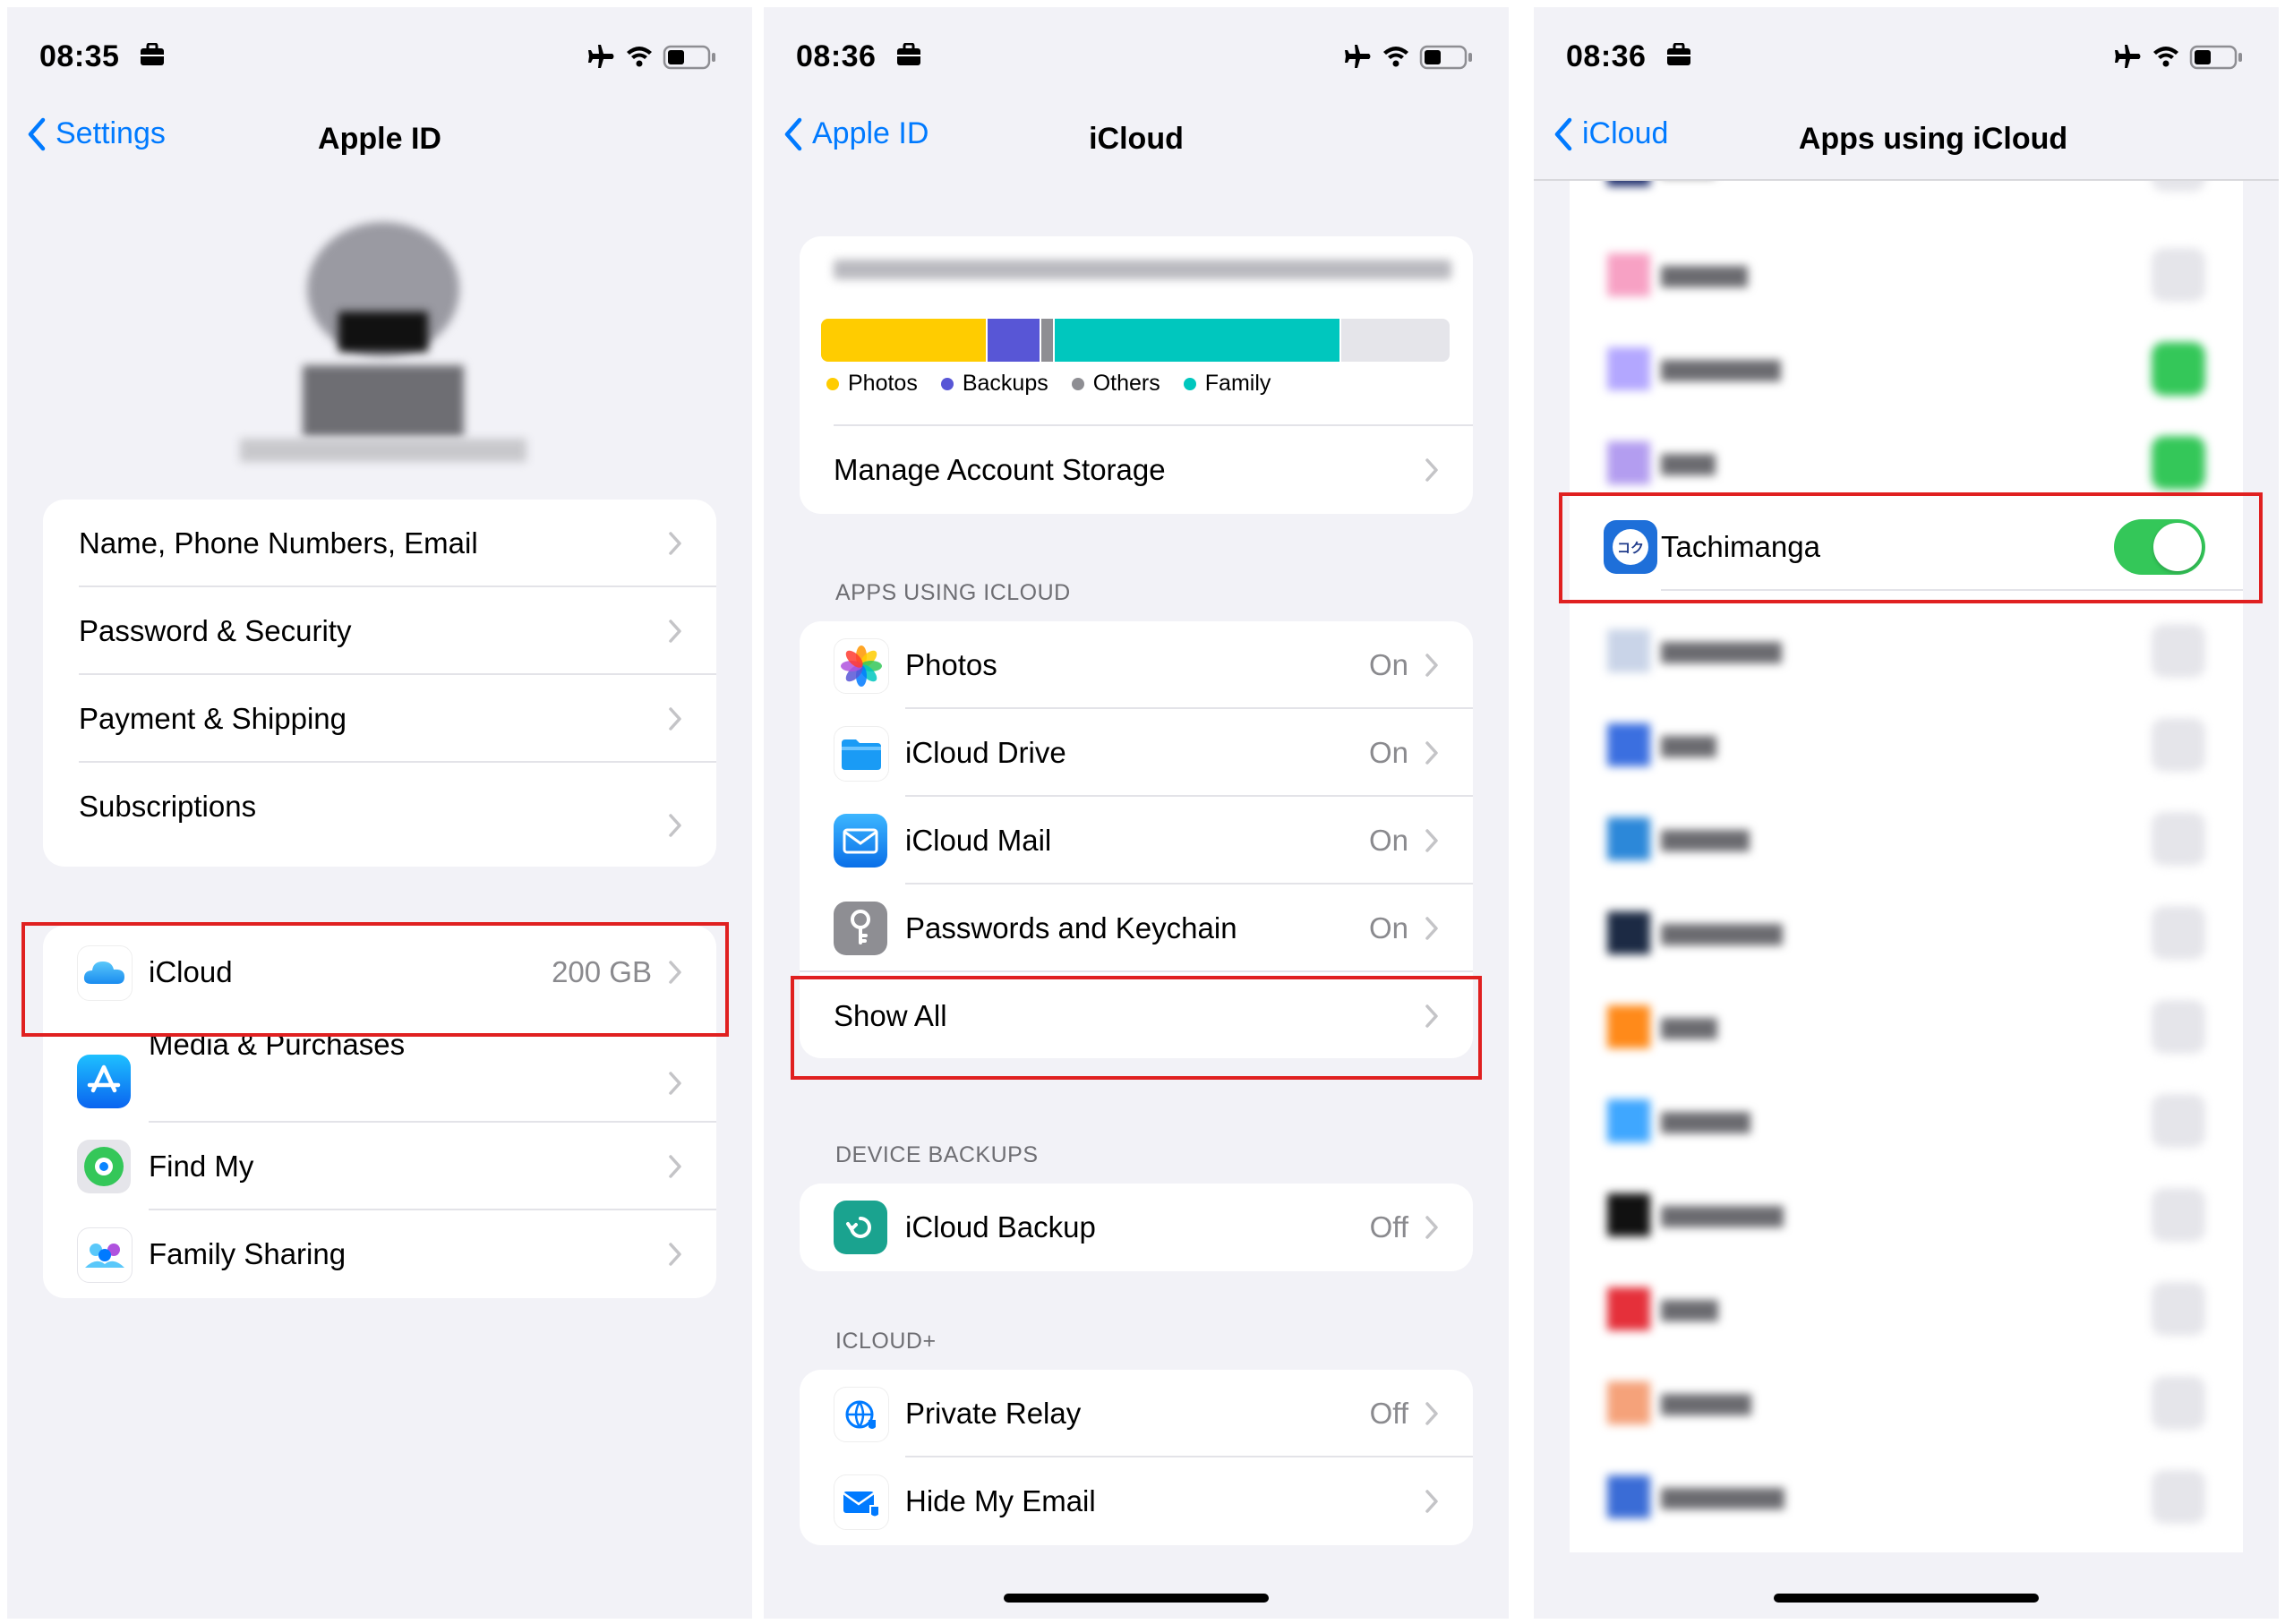 The image size is (2285, 1624). Describe the element at coordinates (951, 664) in the screenshot. I see `row-label: Photos` at that location.